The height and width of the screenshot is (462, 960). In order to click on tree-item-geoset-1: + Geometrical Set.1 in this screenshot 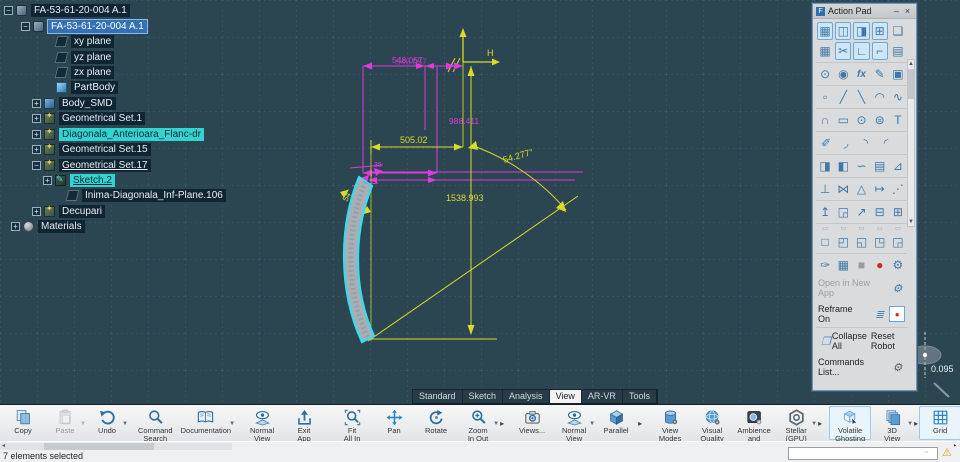, I will do `click(129, 118)`.